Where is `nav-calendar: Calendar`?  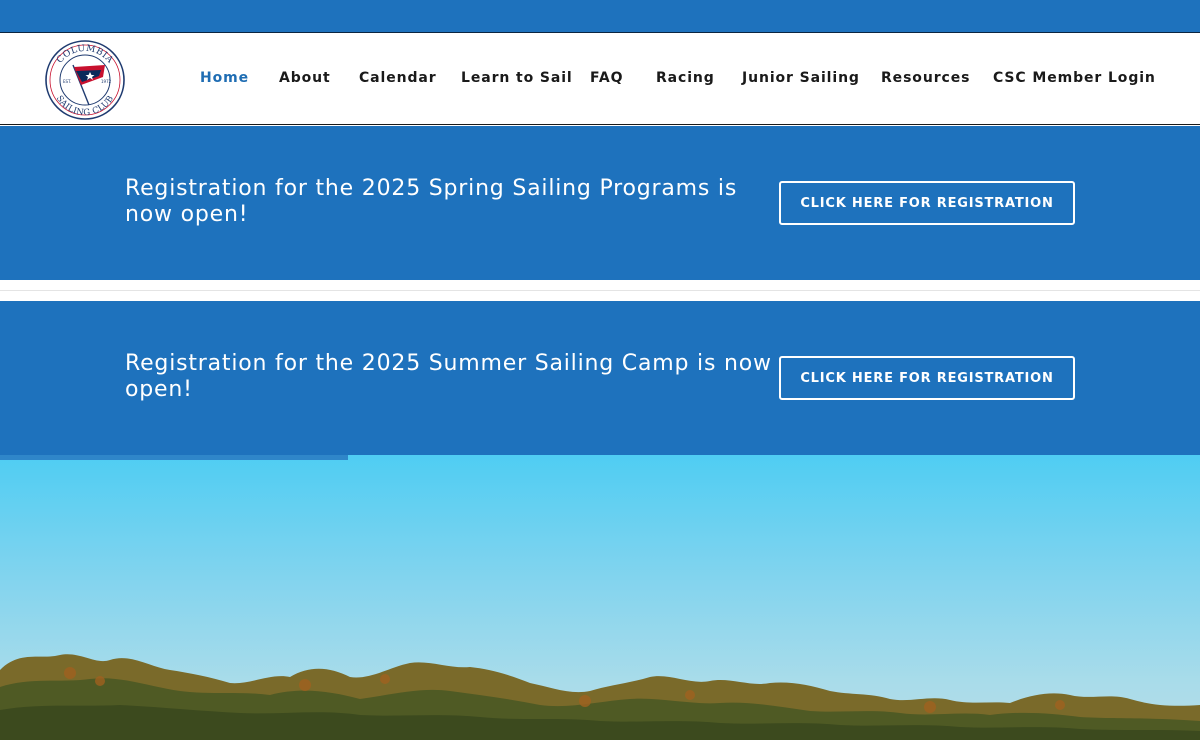 nav-calendar: Calendar is located at coordinates (398, 78).